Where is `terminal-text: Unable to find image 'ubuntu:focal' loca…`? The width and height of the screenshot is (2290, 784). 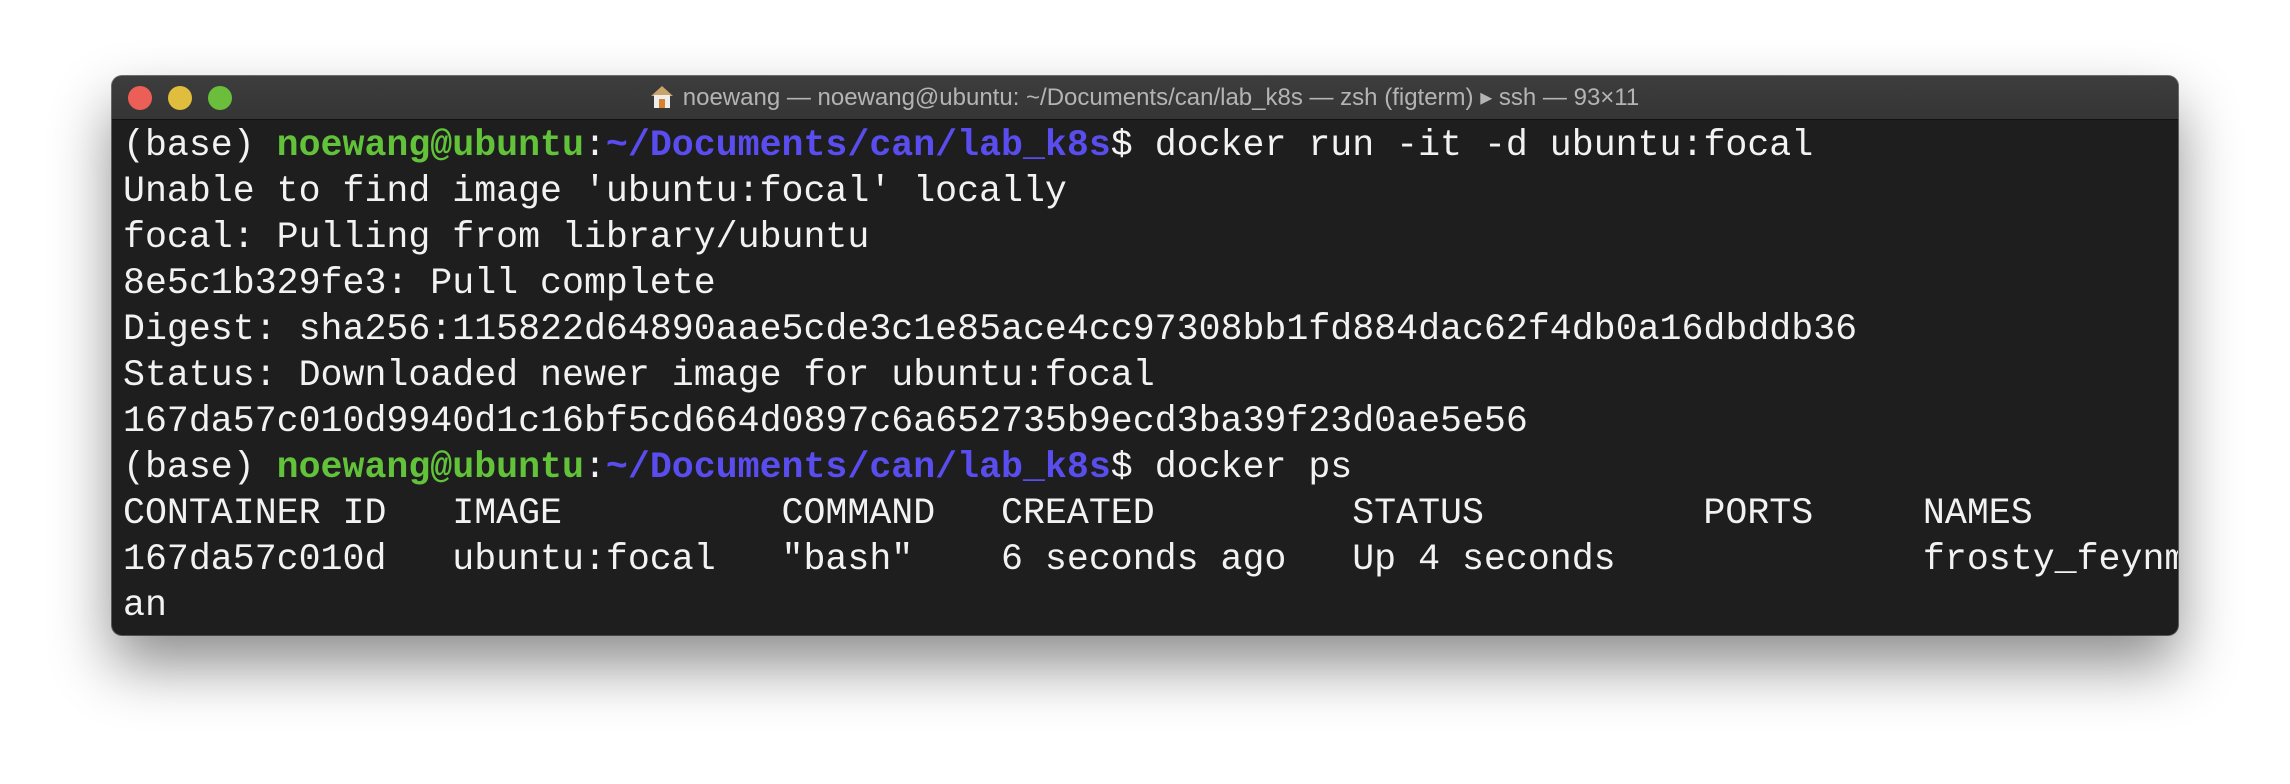 terminal-text: Unable to find image 'ubuntu:focal' loca… is located at coordinates (595, 191).